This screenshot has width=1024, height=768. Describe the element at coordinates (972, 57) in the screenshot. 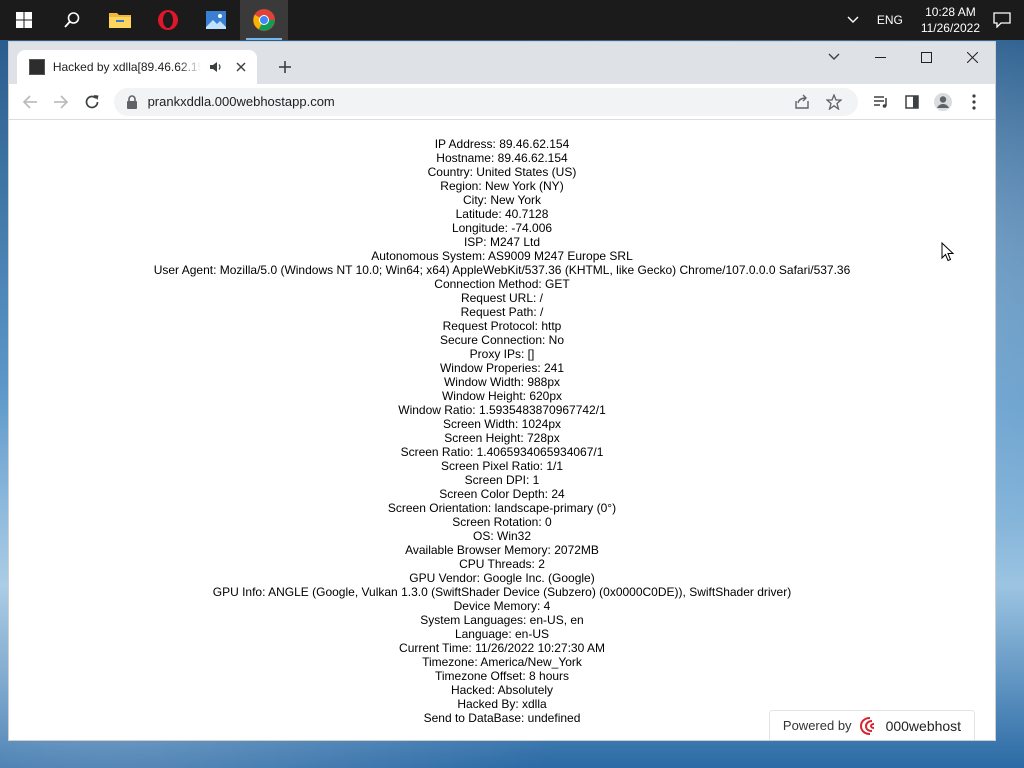

I see `window-close-button` at that location.